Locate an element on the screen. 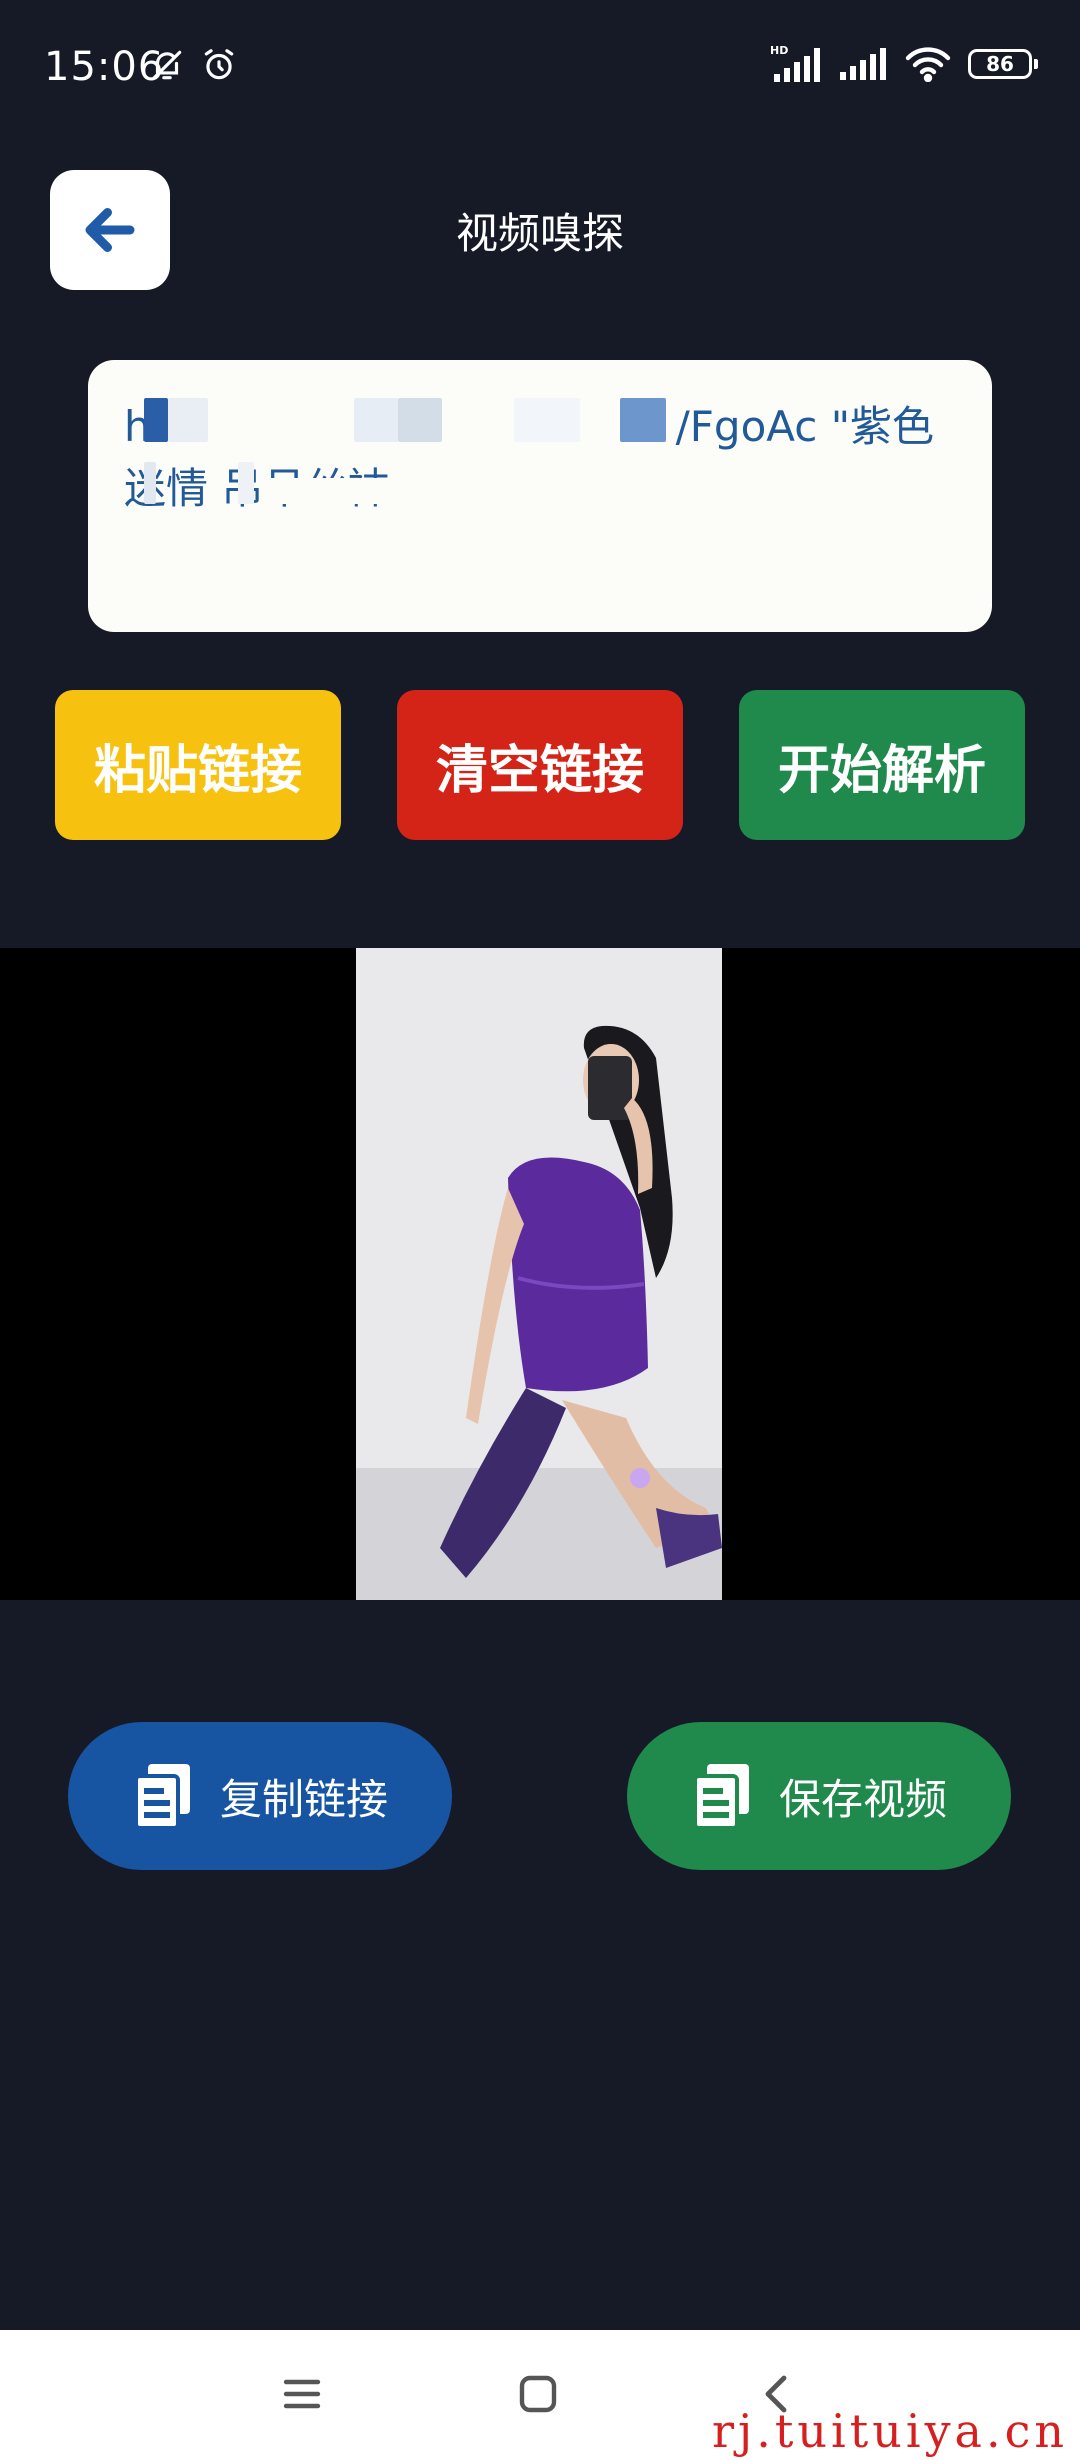 The width and height of the screenshot is (1080, 2460). status-icons-left is located at coordinates (193, 65).